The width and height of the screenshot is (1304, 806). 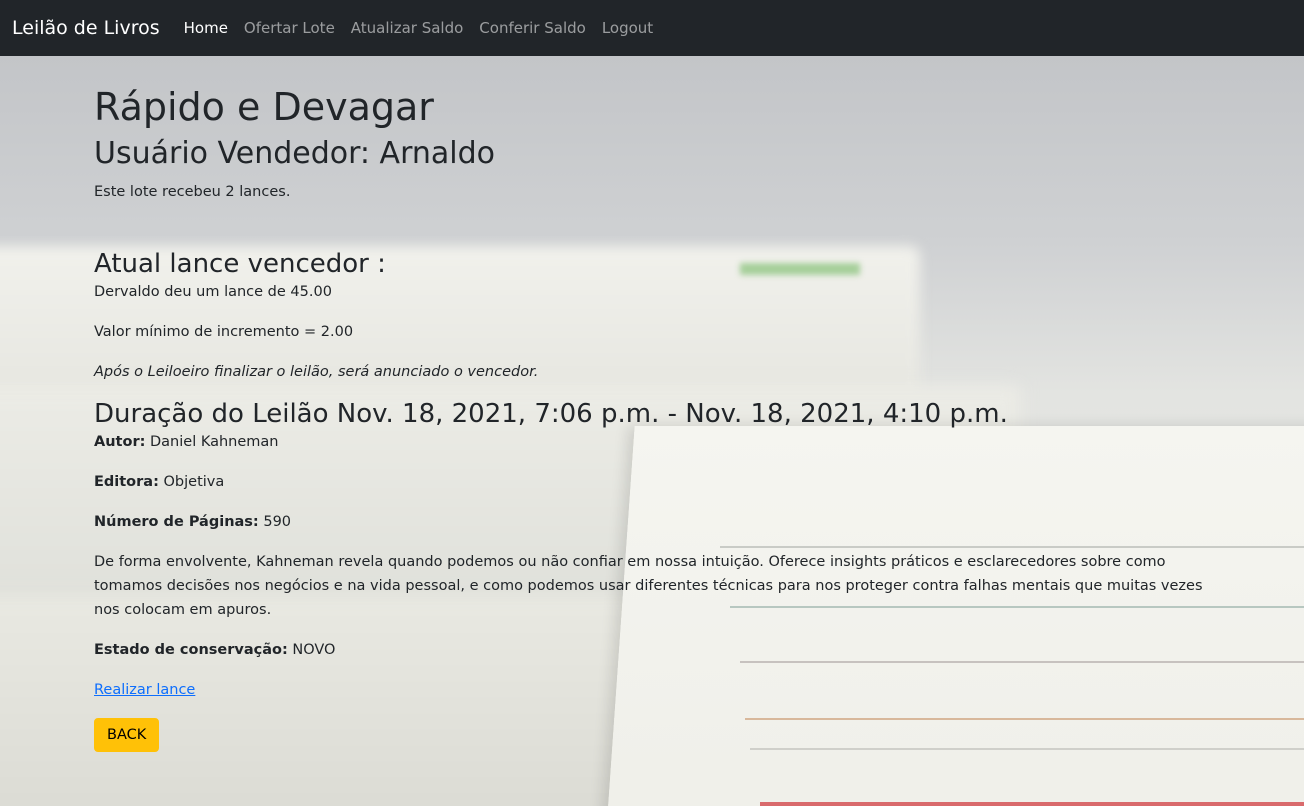 What do you see at coordinates (206, 28) in the screenshot?
I see `nav-home: Home` at bounding box center [206, 28].